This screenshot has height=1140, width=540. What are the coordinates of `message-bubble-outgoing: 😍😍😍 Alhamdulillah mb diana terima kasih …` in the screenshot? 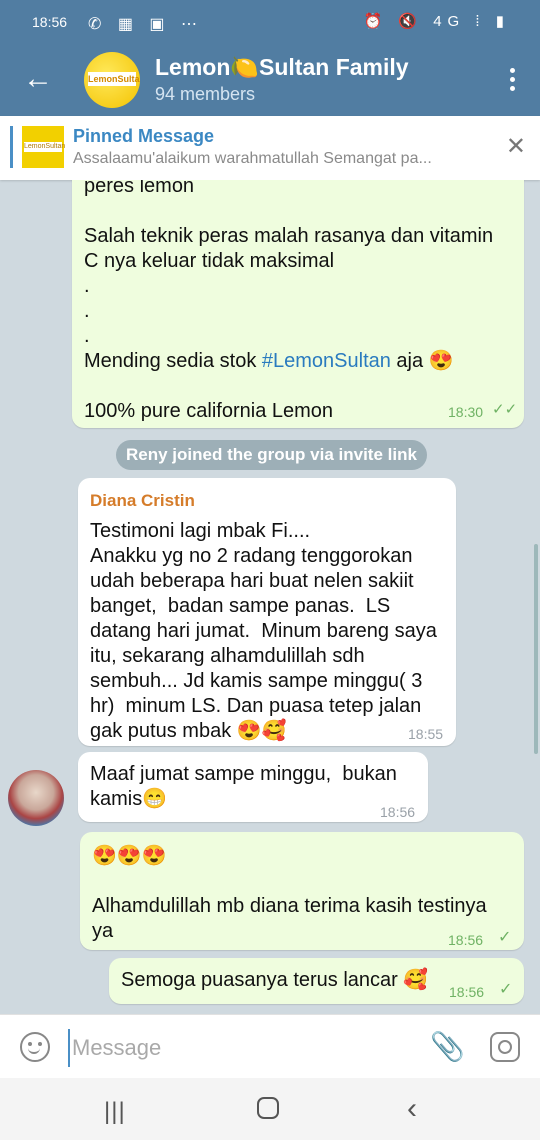 It's located at (302, 891).